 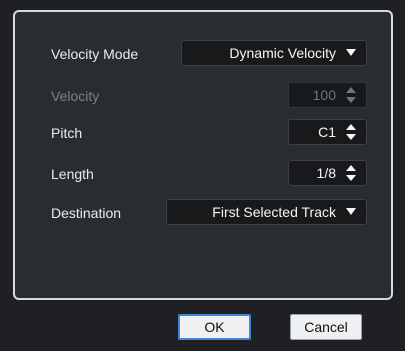 What do you see at coordinates (95, 54) in the screenshot?
I see `velocity-mode-label: Velocity Mode` at bounding box center [95, 54].